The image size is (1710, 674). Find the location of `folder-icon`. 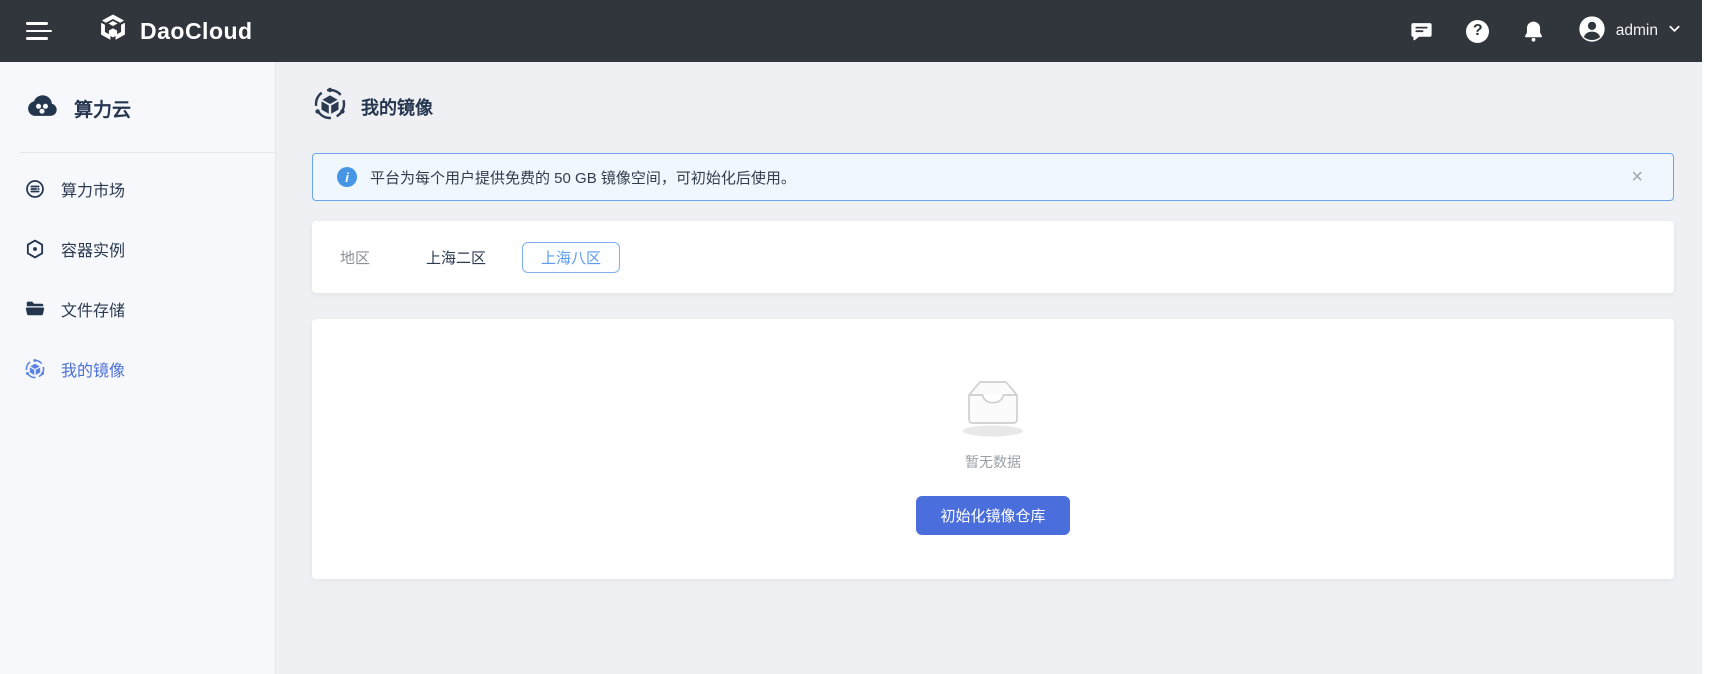

folder-icon is located at coordinates (35, 309).